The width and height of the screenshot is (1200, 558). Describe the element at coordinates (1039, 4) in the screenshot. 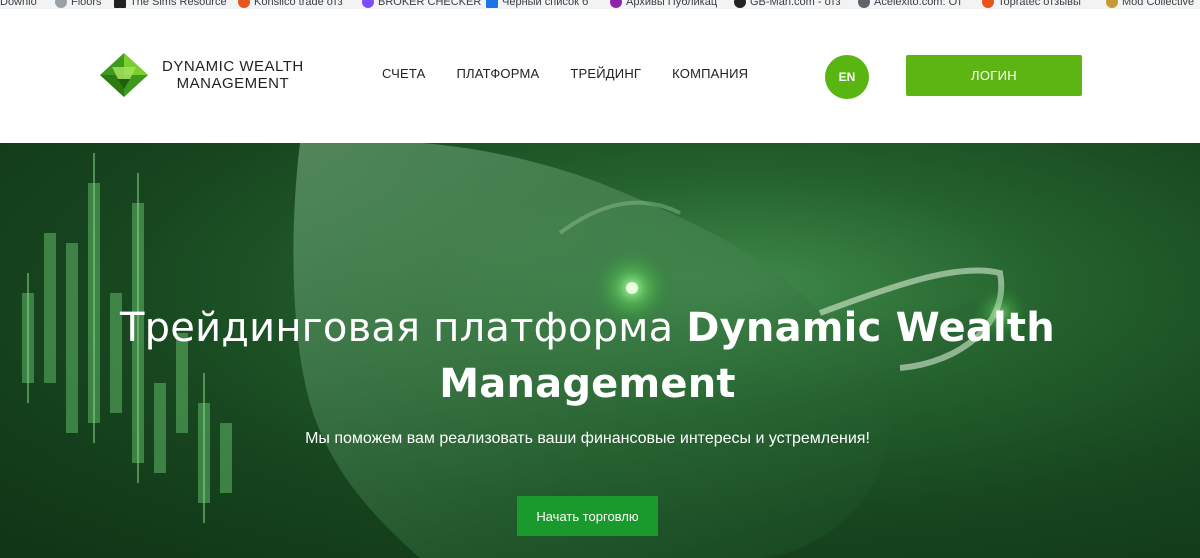

I see `bookmark-label: Topratec отзывы` at that location.